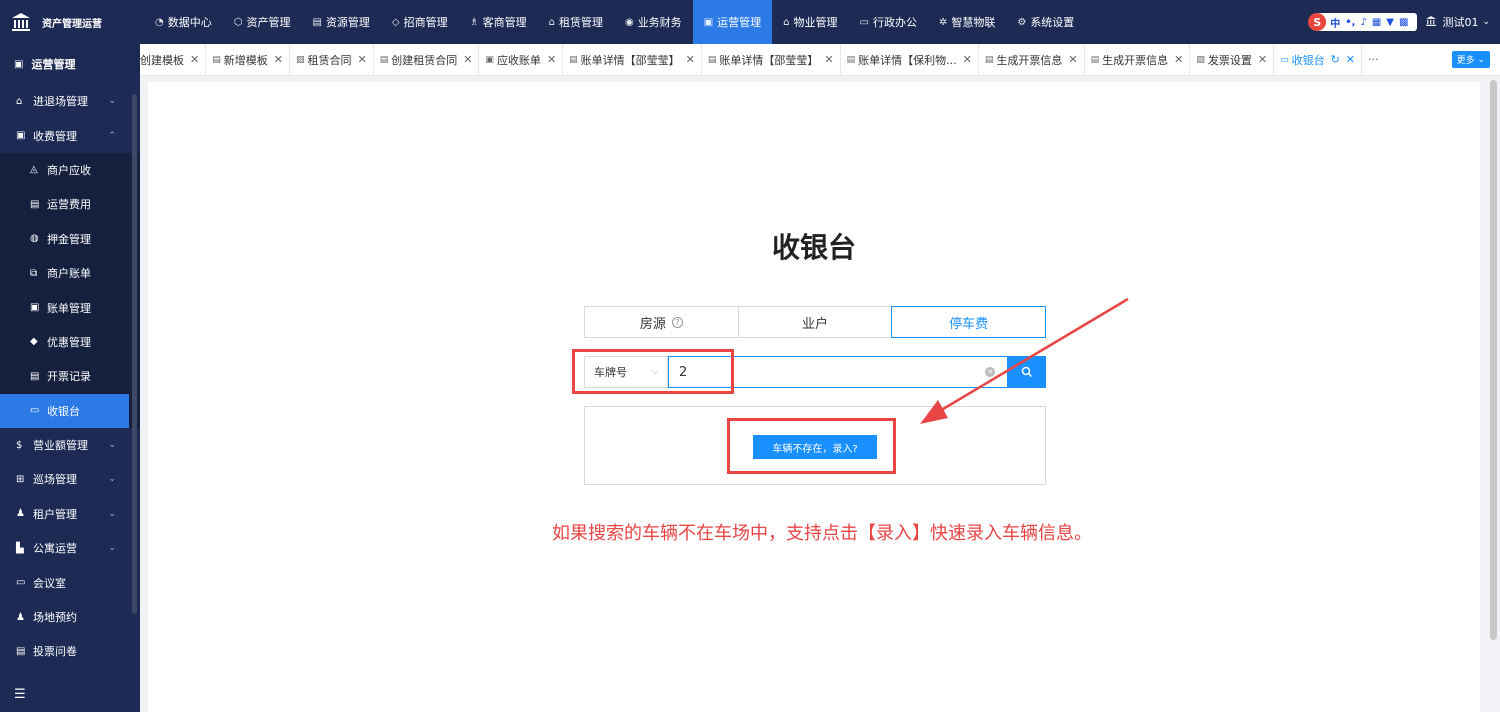 The height and width of the screenshot is (712, 1500). Describe the element at coordinates (810, 22) in the screenshot. I see `topnav-item: ⌂ 物业管理` at that location.